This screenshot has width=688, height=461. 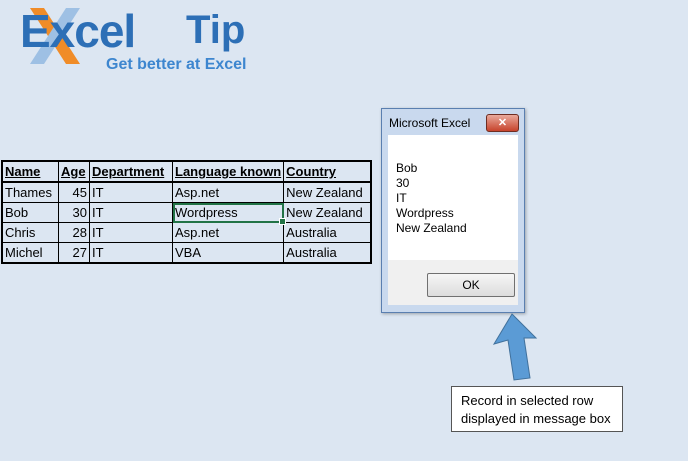 I want to click on cell-age: 27, so click(x=74, y=253).